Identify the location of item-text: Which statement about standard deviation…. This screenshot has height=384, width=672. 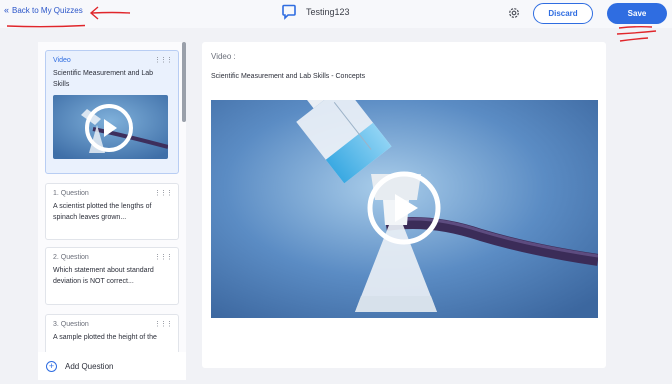
(103, 276).